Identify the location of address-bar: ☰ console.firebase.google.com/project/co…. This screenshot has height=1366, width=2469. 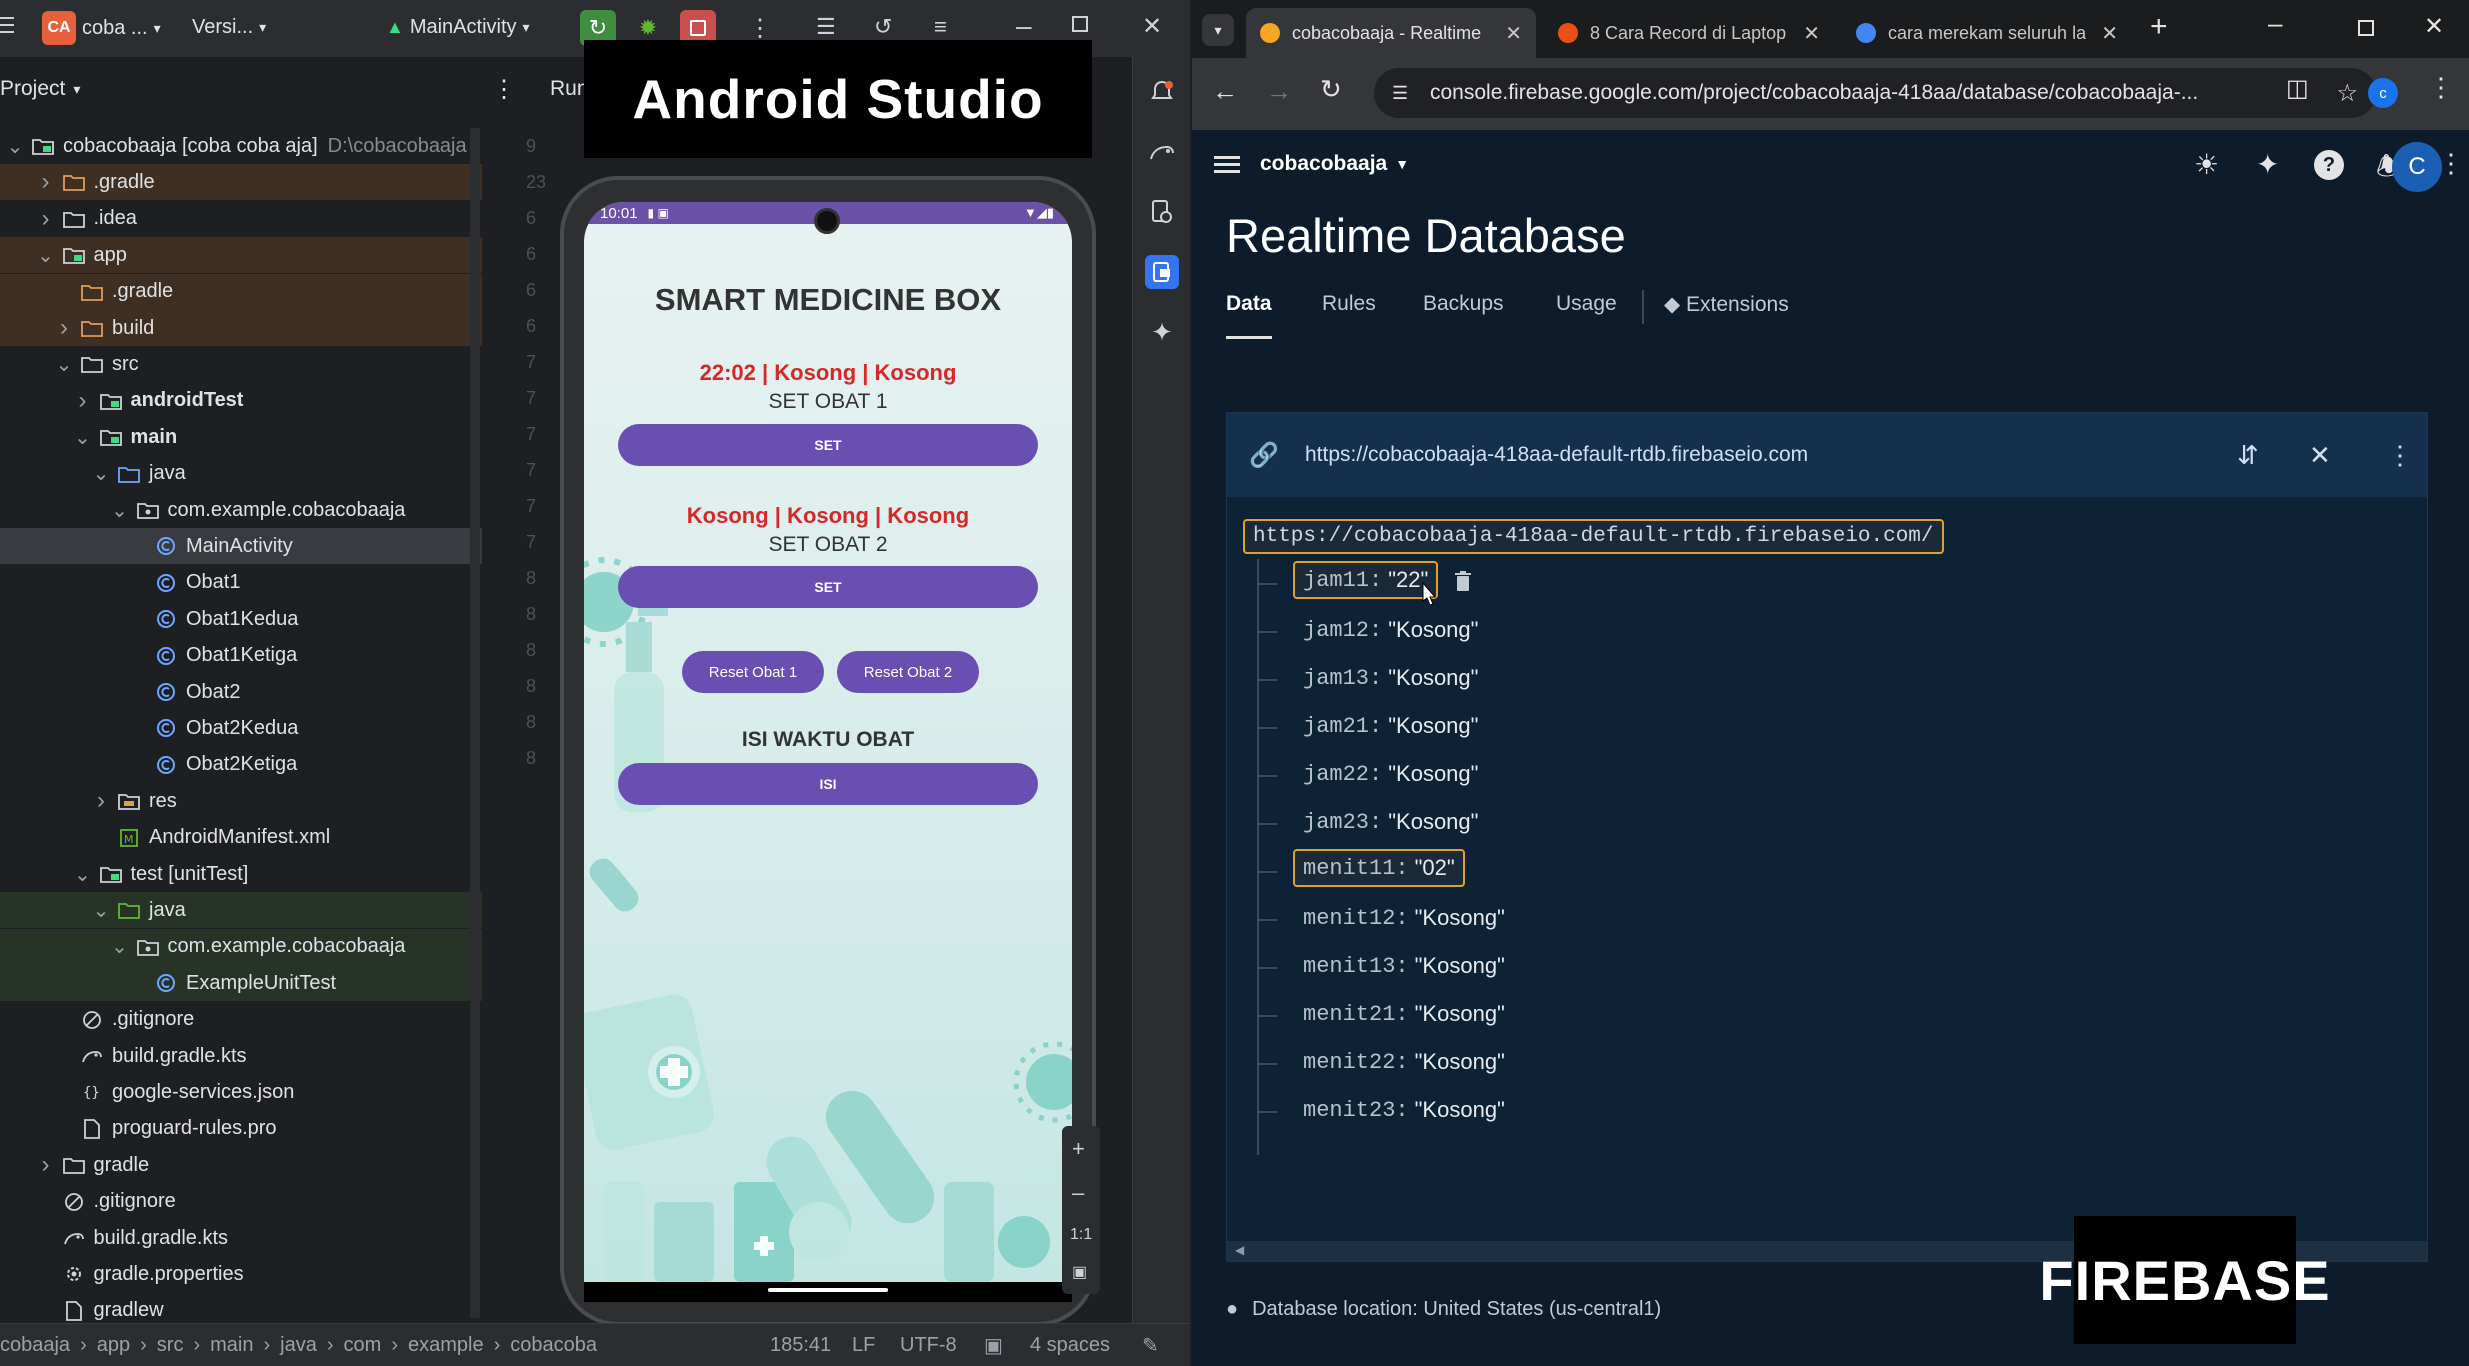
(1875, 93).